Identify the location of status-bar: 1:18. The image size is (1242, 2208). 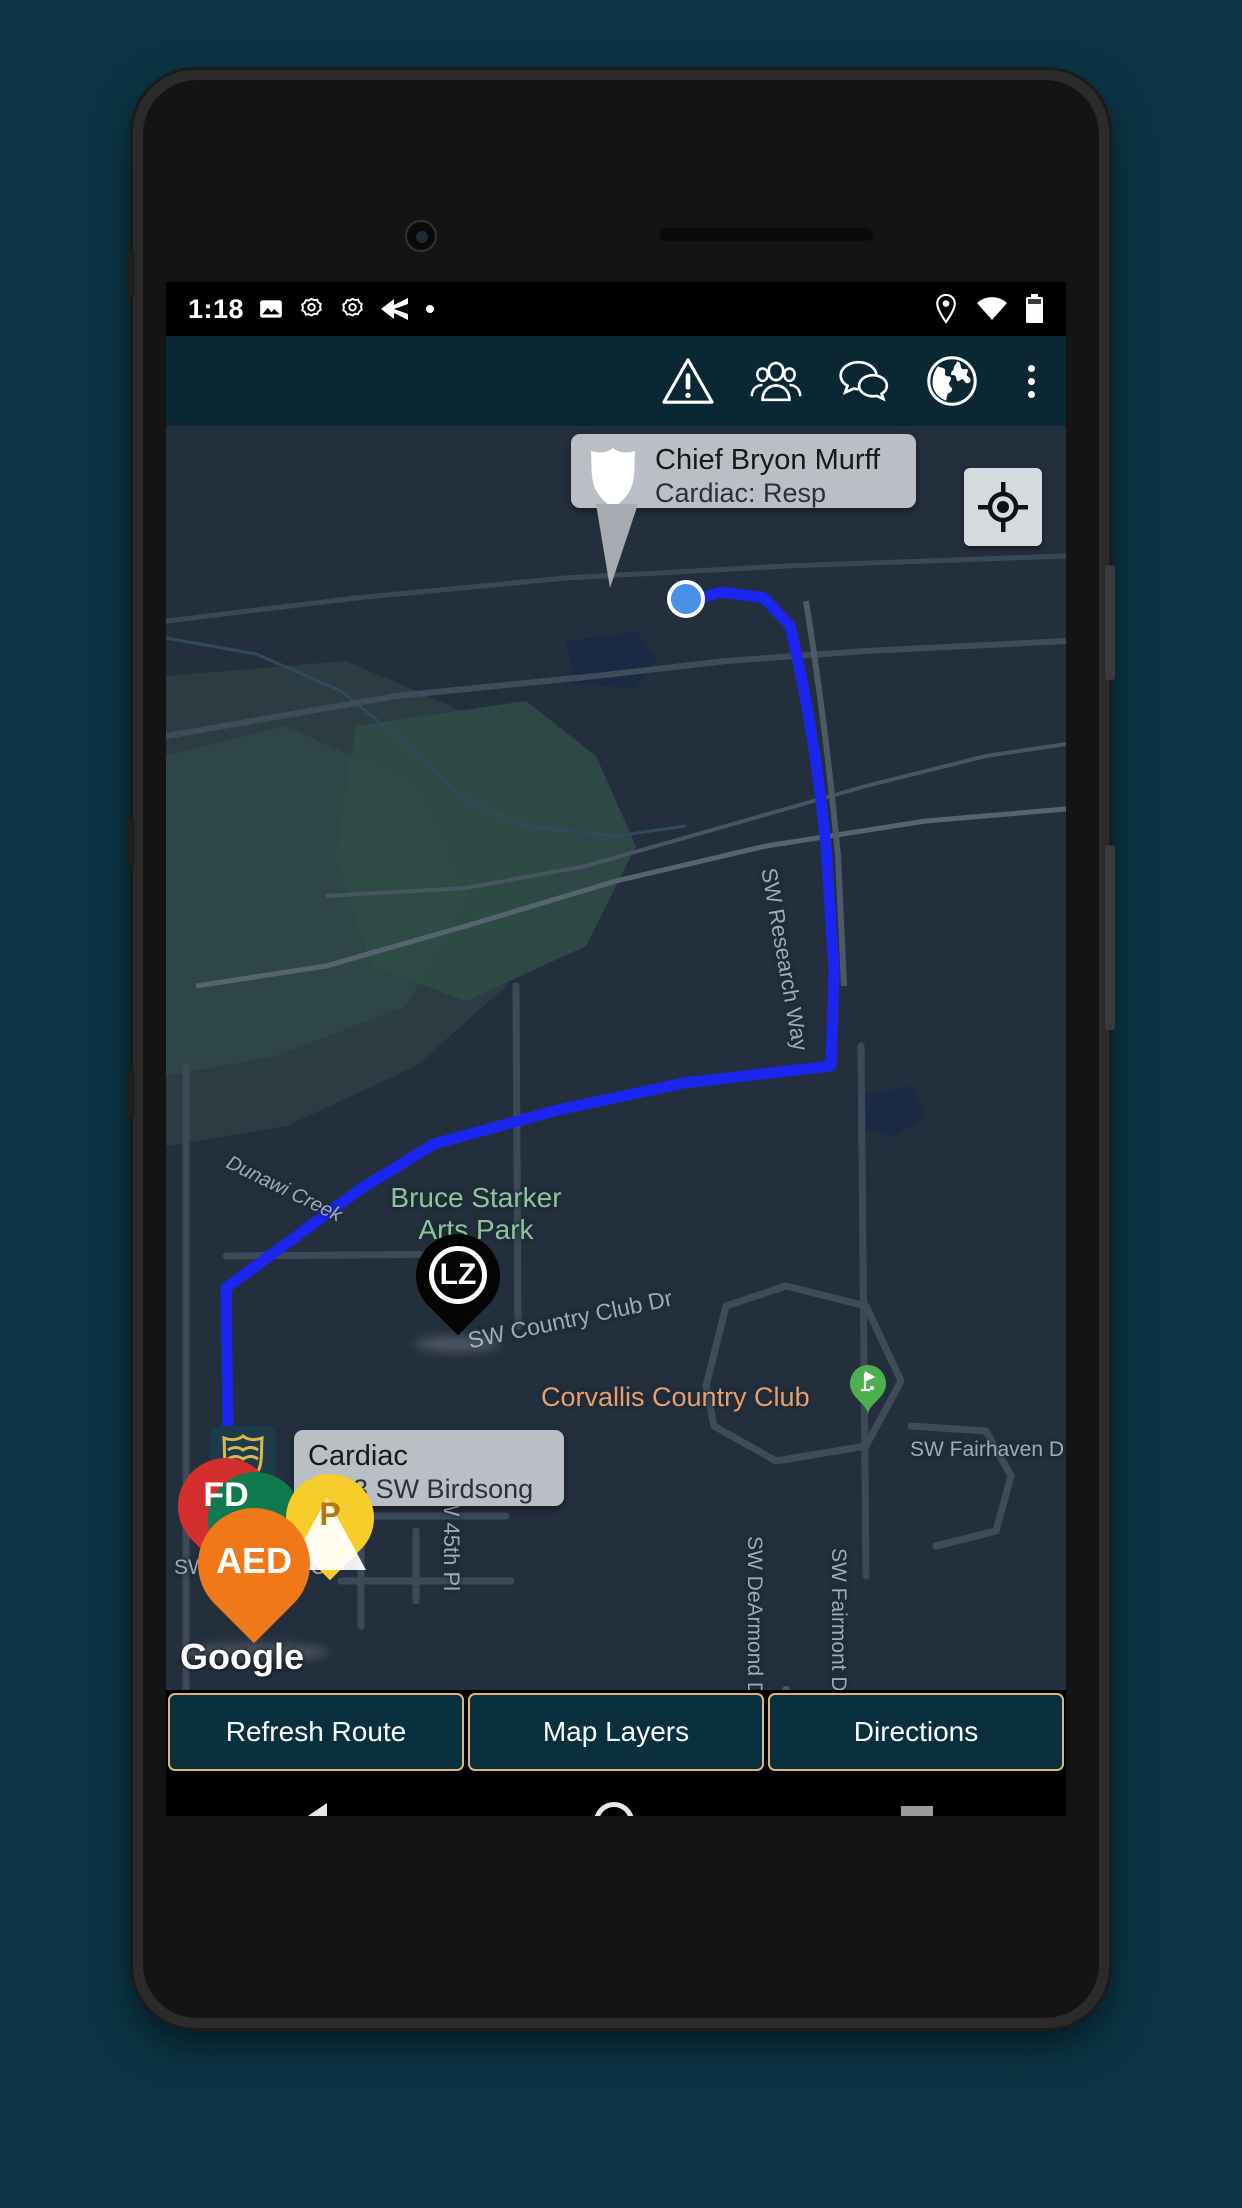
(616, 309).